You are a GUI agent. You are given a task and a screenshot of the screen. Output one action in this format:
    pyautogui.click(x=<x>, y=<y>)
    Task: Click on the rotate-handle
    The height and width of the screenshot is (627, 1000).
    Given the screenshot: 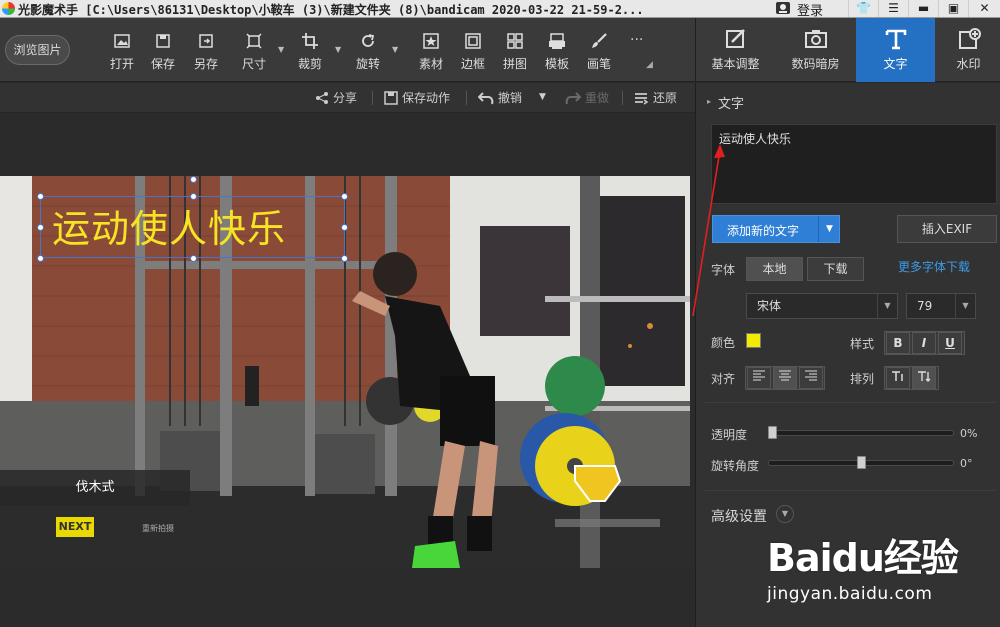 What is the action you would take?
    pyautogui.click(x=193, y=179)
    